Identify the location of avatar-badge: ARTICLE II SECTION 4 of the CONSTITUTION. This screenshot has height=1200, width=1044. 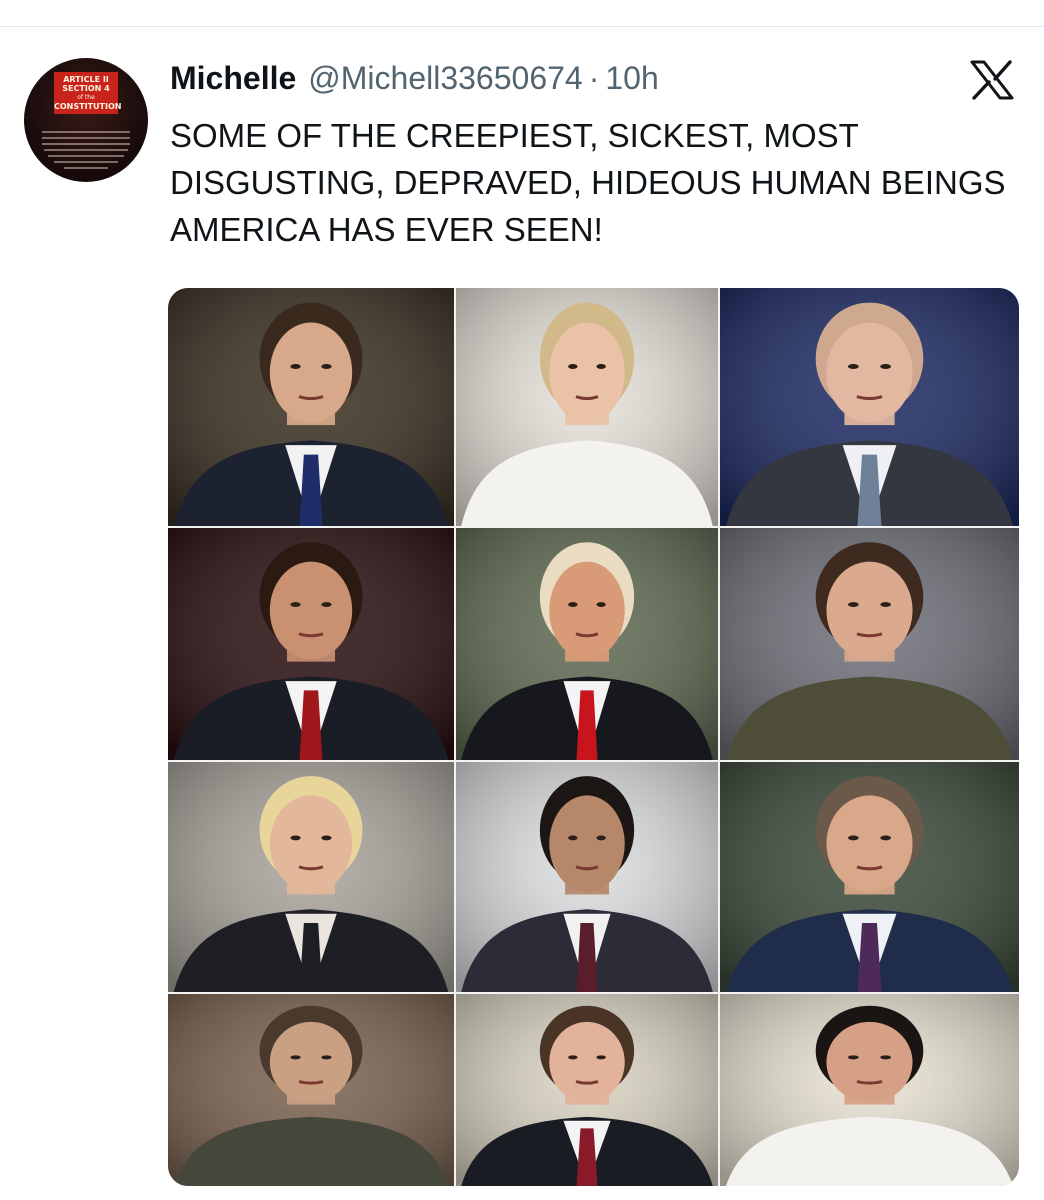
(87, 93).